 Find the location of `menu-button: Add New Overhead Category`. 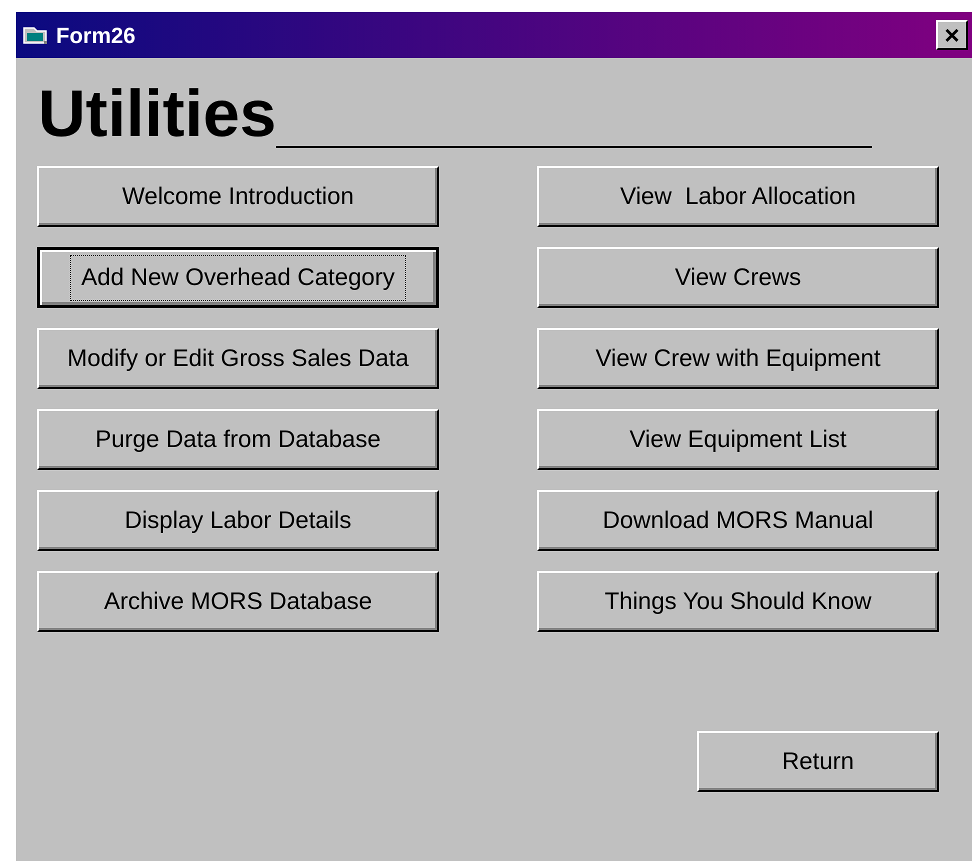

menu-button: Add New Overhead Category is located at coordinates (238, 277).